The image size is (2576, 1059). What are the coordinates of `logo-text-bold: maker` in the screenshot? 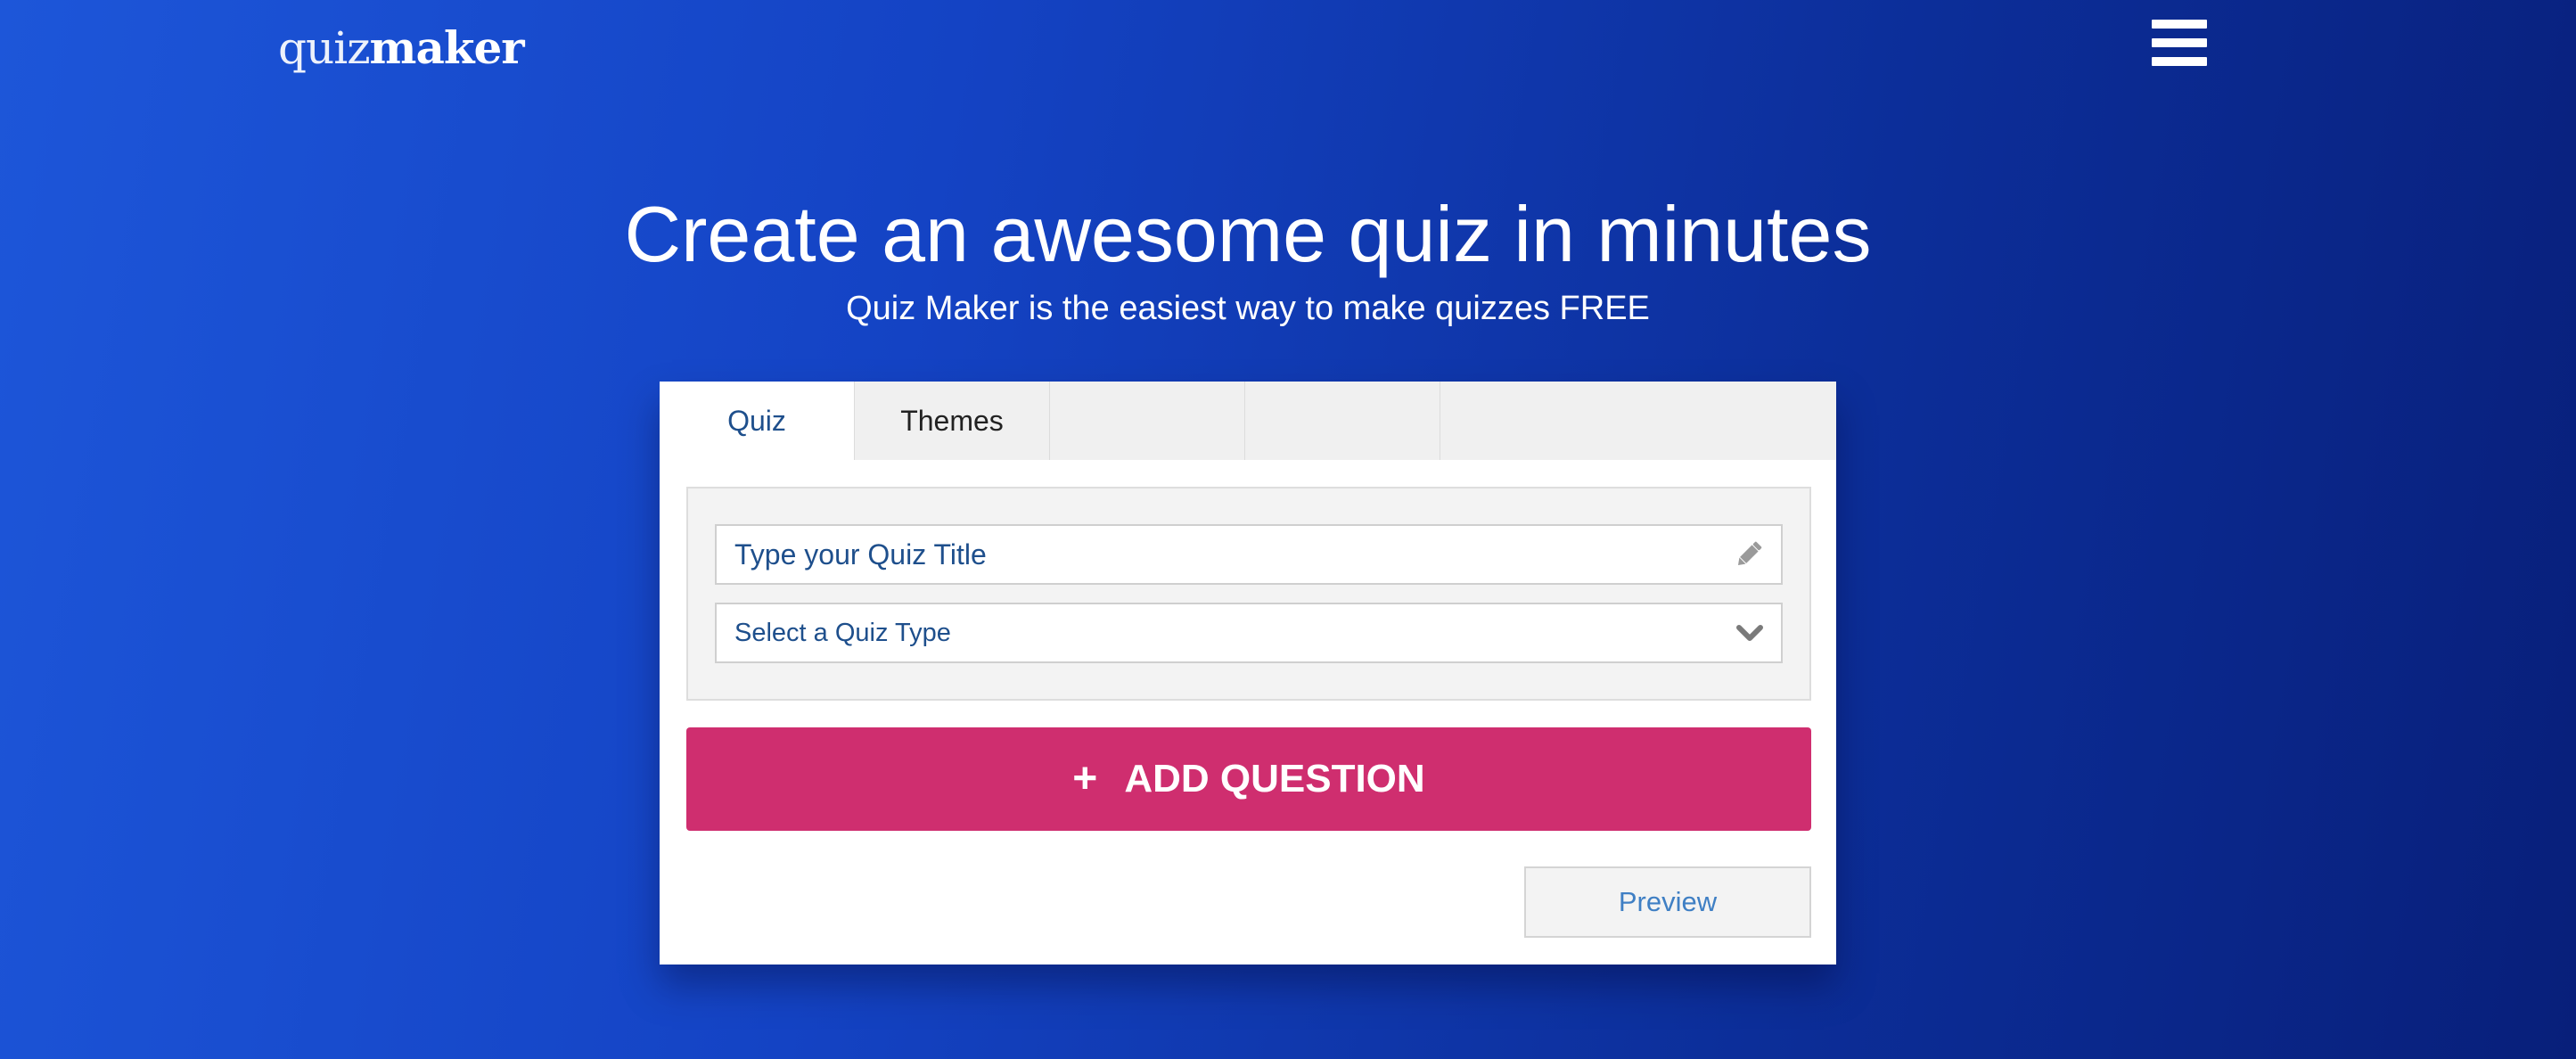 It's located at (447, 47).